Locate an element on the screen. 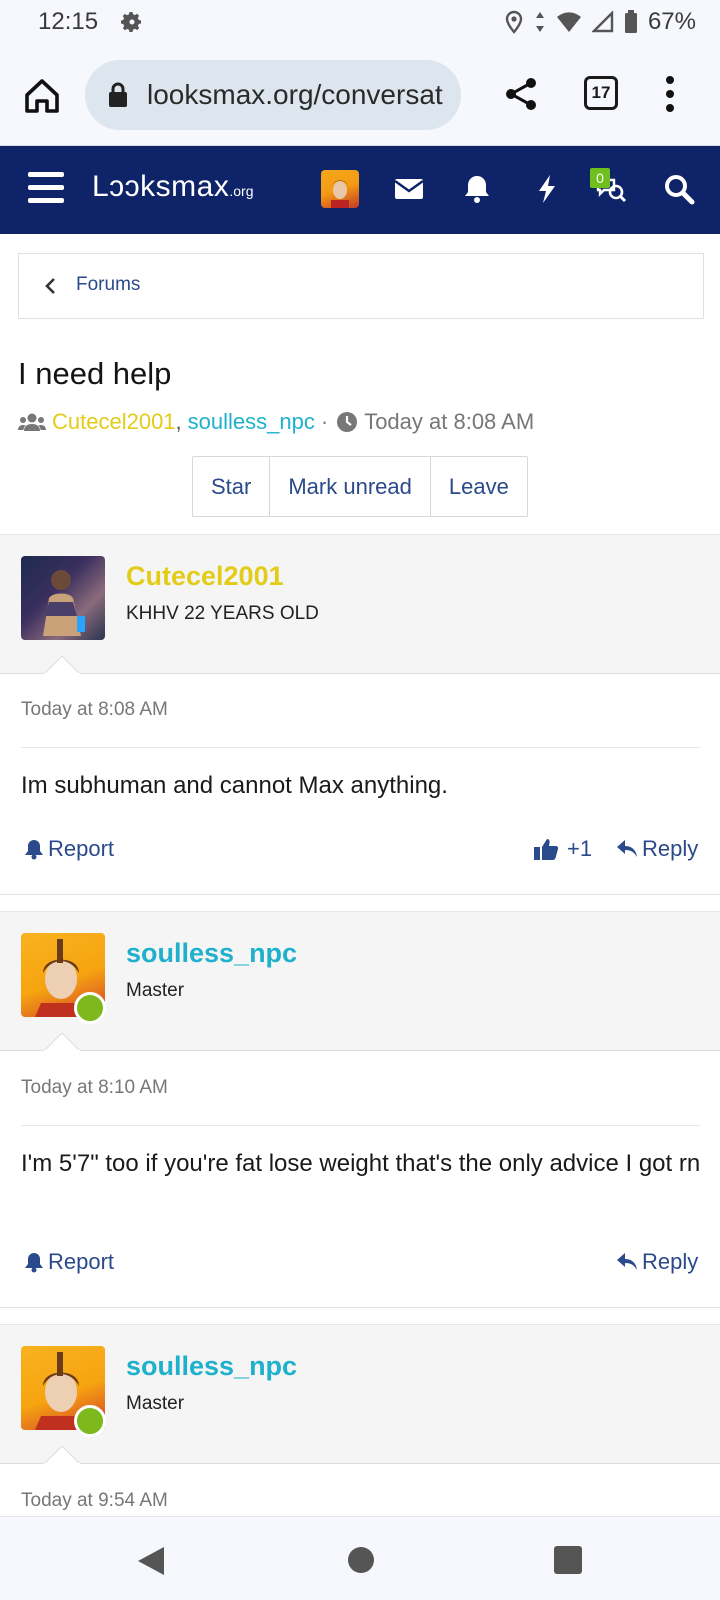 This screenshot has height=1600, width=720. message-time: Today at 8:10 AM is located at coordinates (94, 1087).